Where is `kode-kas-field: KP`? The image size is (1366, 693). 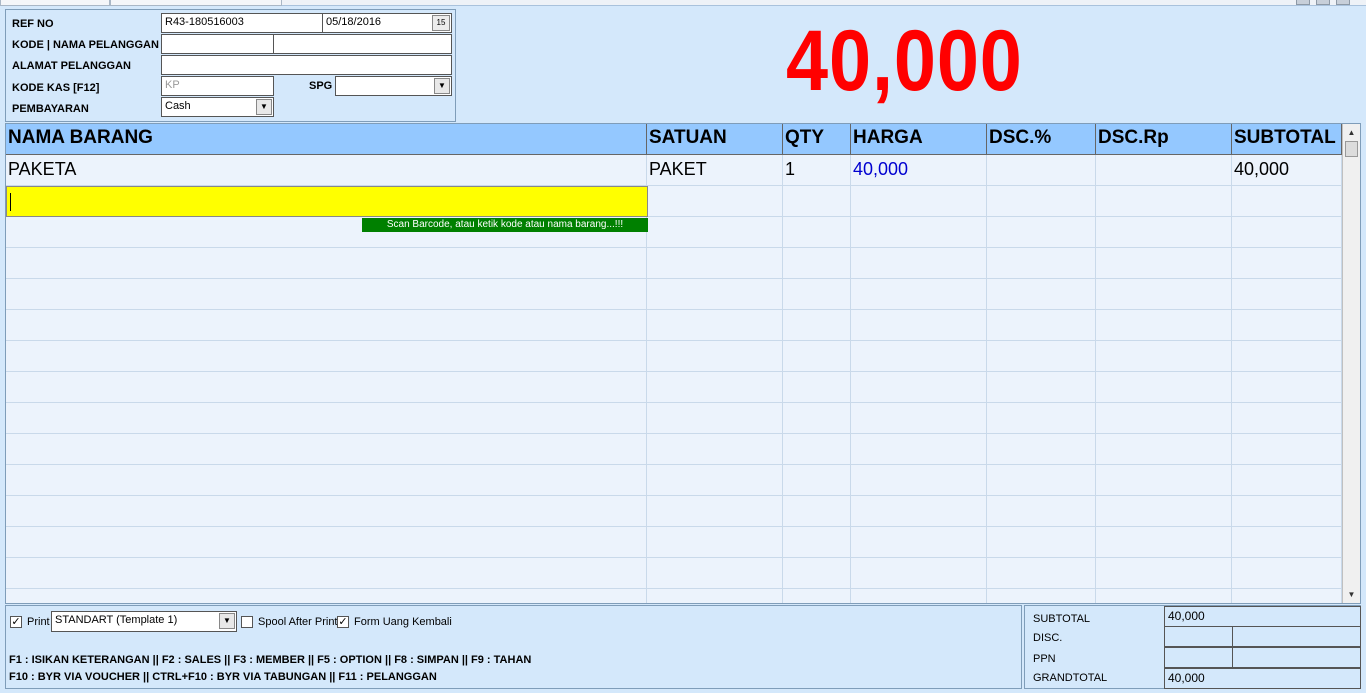 kode-kas-field: KP is located at coordinates (217, 86).